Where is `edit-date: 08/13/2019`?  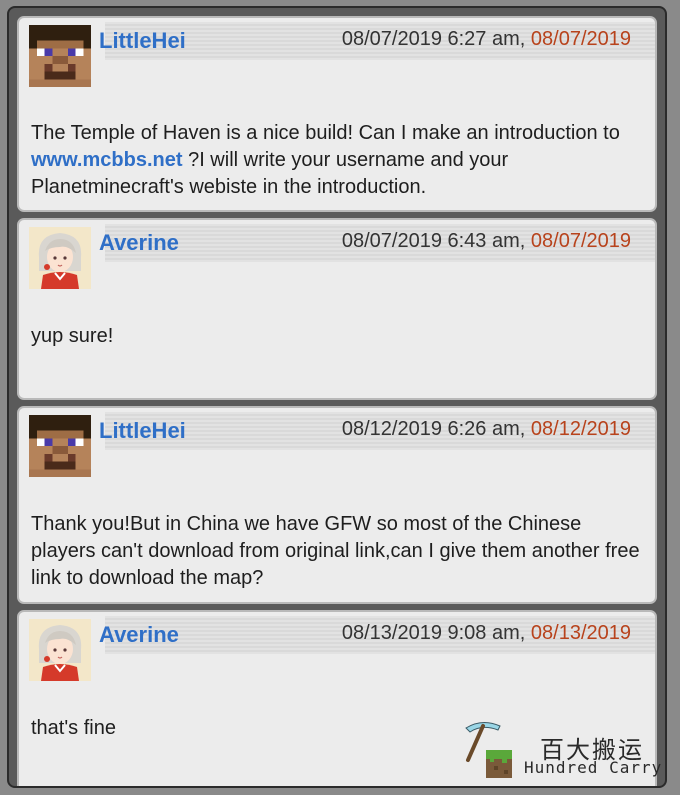
edit-date: 08/13/2019 is located at coordinates (580, 633).